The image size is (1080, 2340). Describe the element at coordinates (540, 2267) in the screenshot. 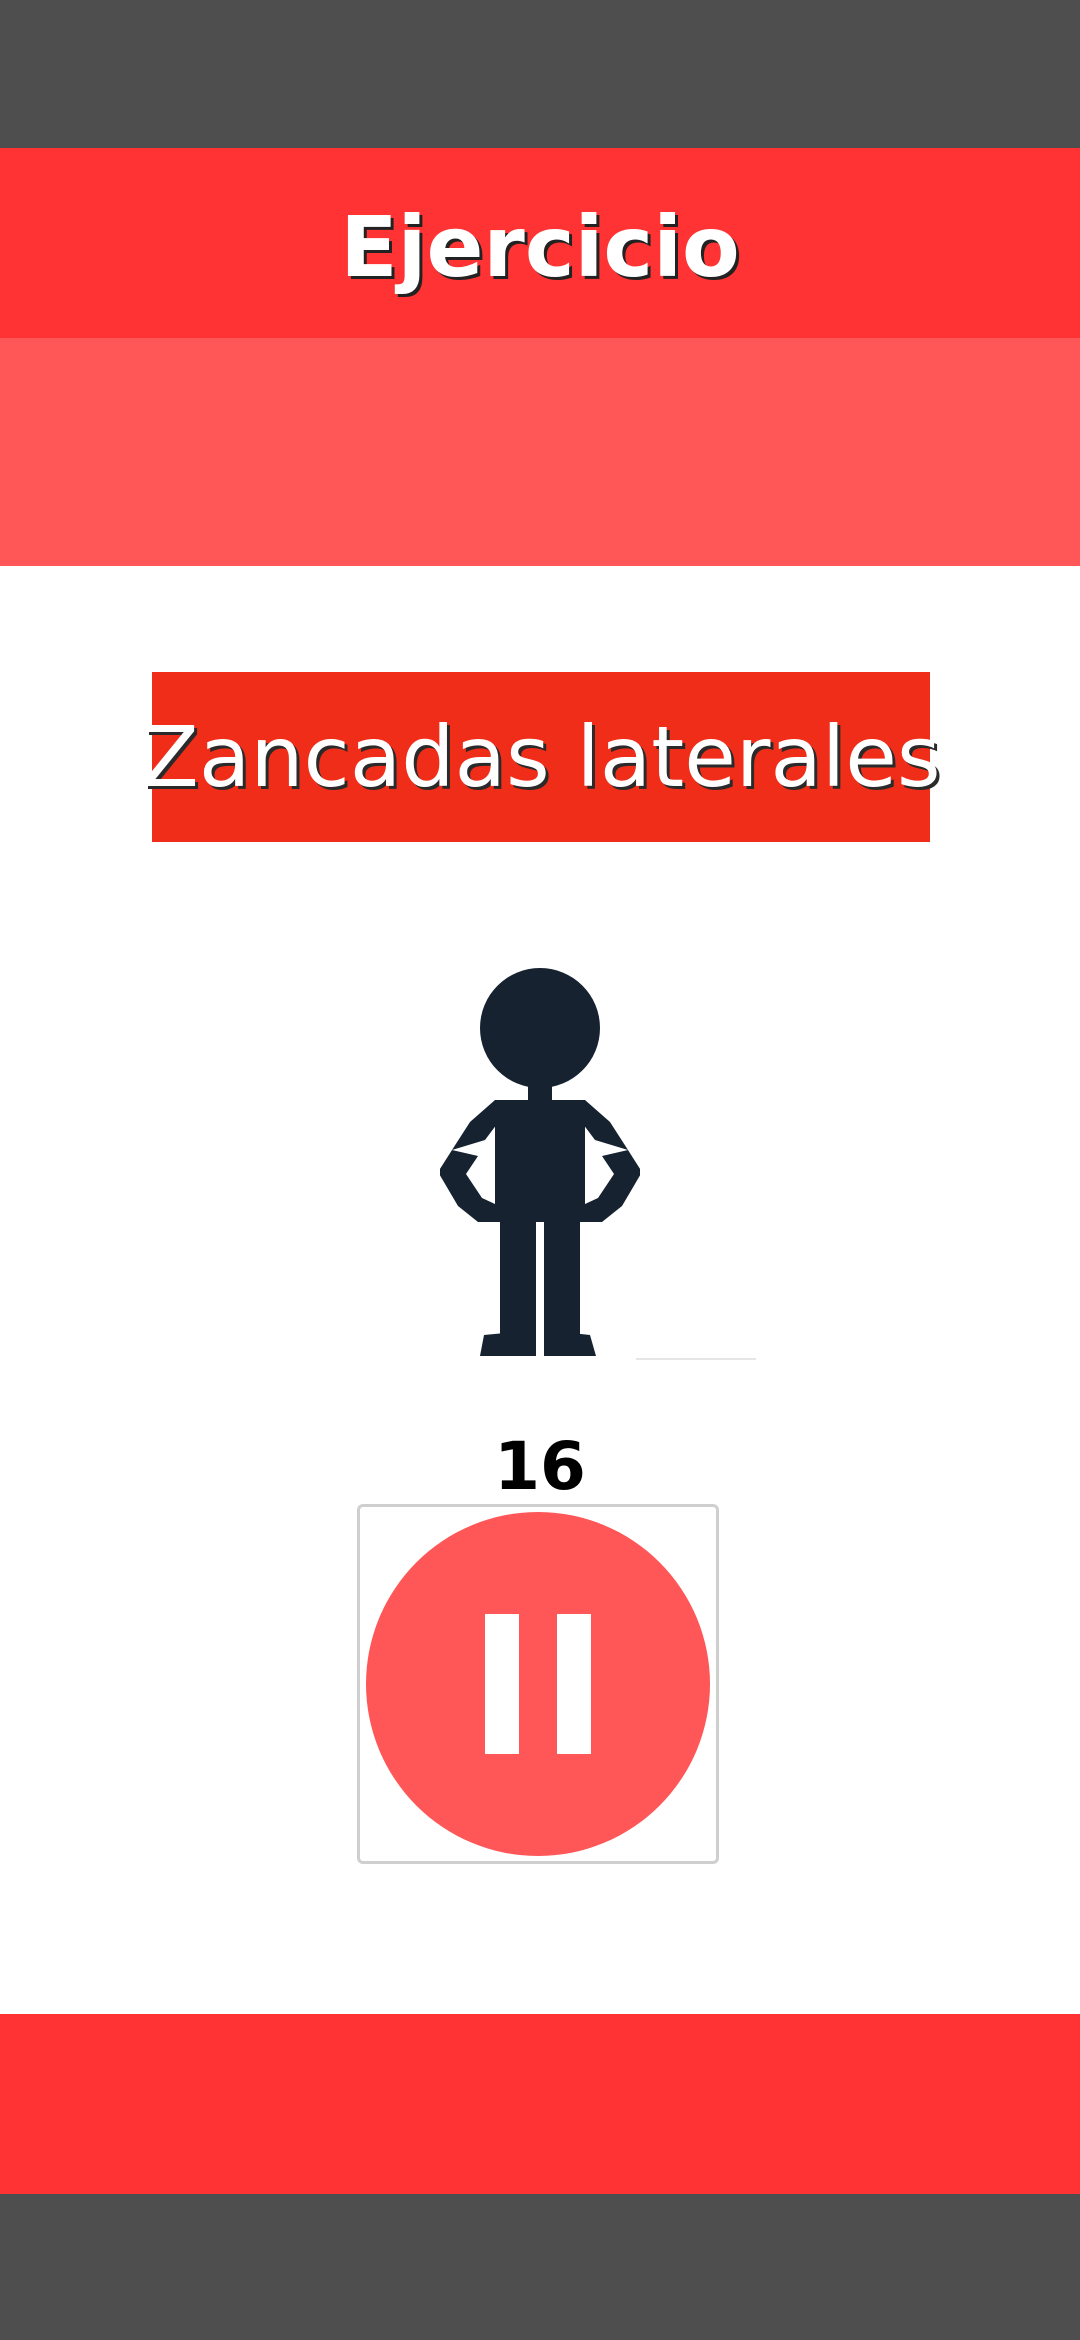

I see `navigation-bar` at that location.